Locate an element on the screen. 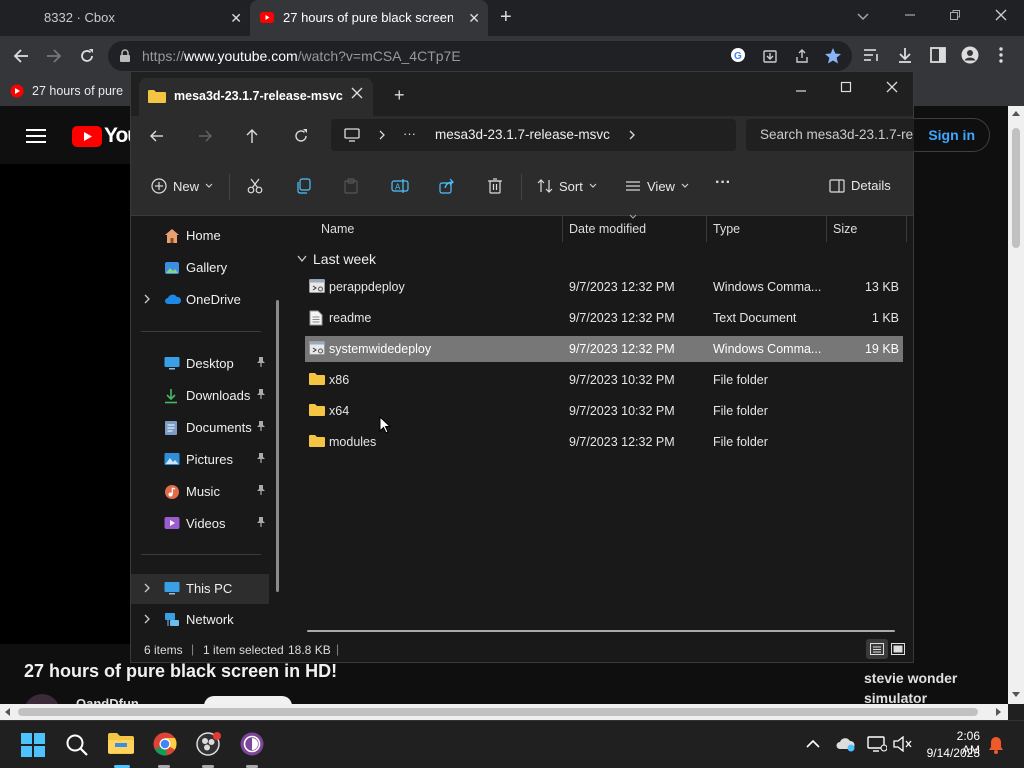 This screenshot has height=768, width=1024. explorer-address-bar: ··· mesa3d-23.1.7-release-msvc is located at coordinates (533, 135).